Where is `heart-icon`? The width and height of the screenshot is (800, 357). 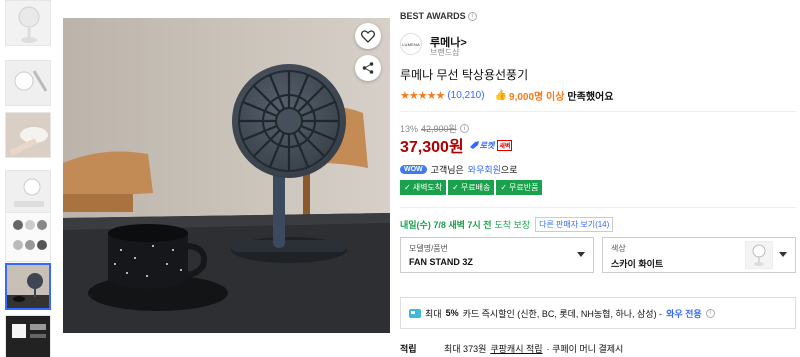 heart-icon is located at coordinates (368, 36).